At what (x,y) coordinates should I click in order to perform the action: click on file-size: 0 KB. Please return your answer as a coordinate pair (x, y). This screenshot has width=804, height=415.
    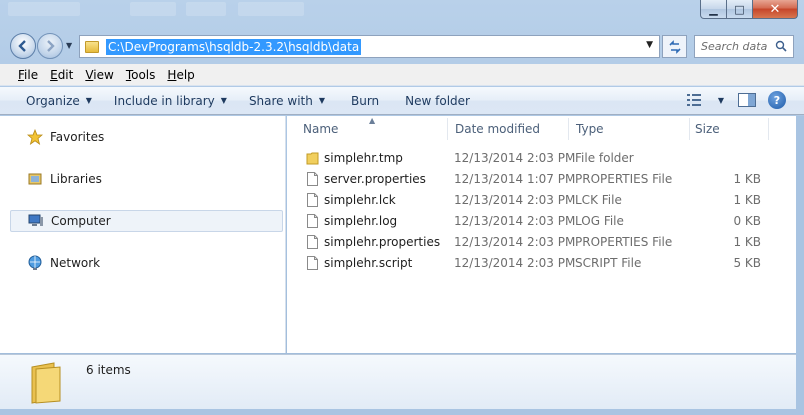
    Looking at the image, I should click on (747, 221).